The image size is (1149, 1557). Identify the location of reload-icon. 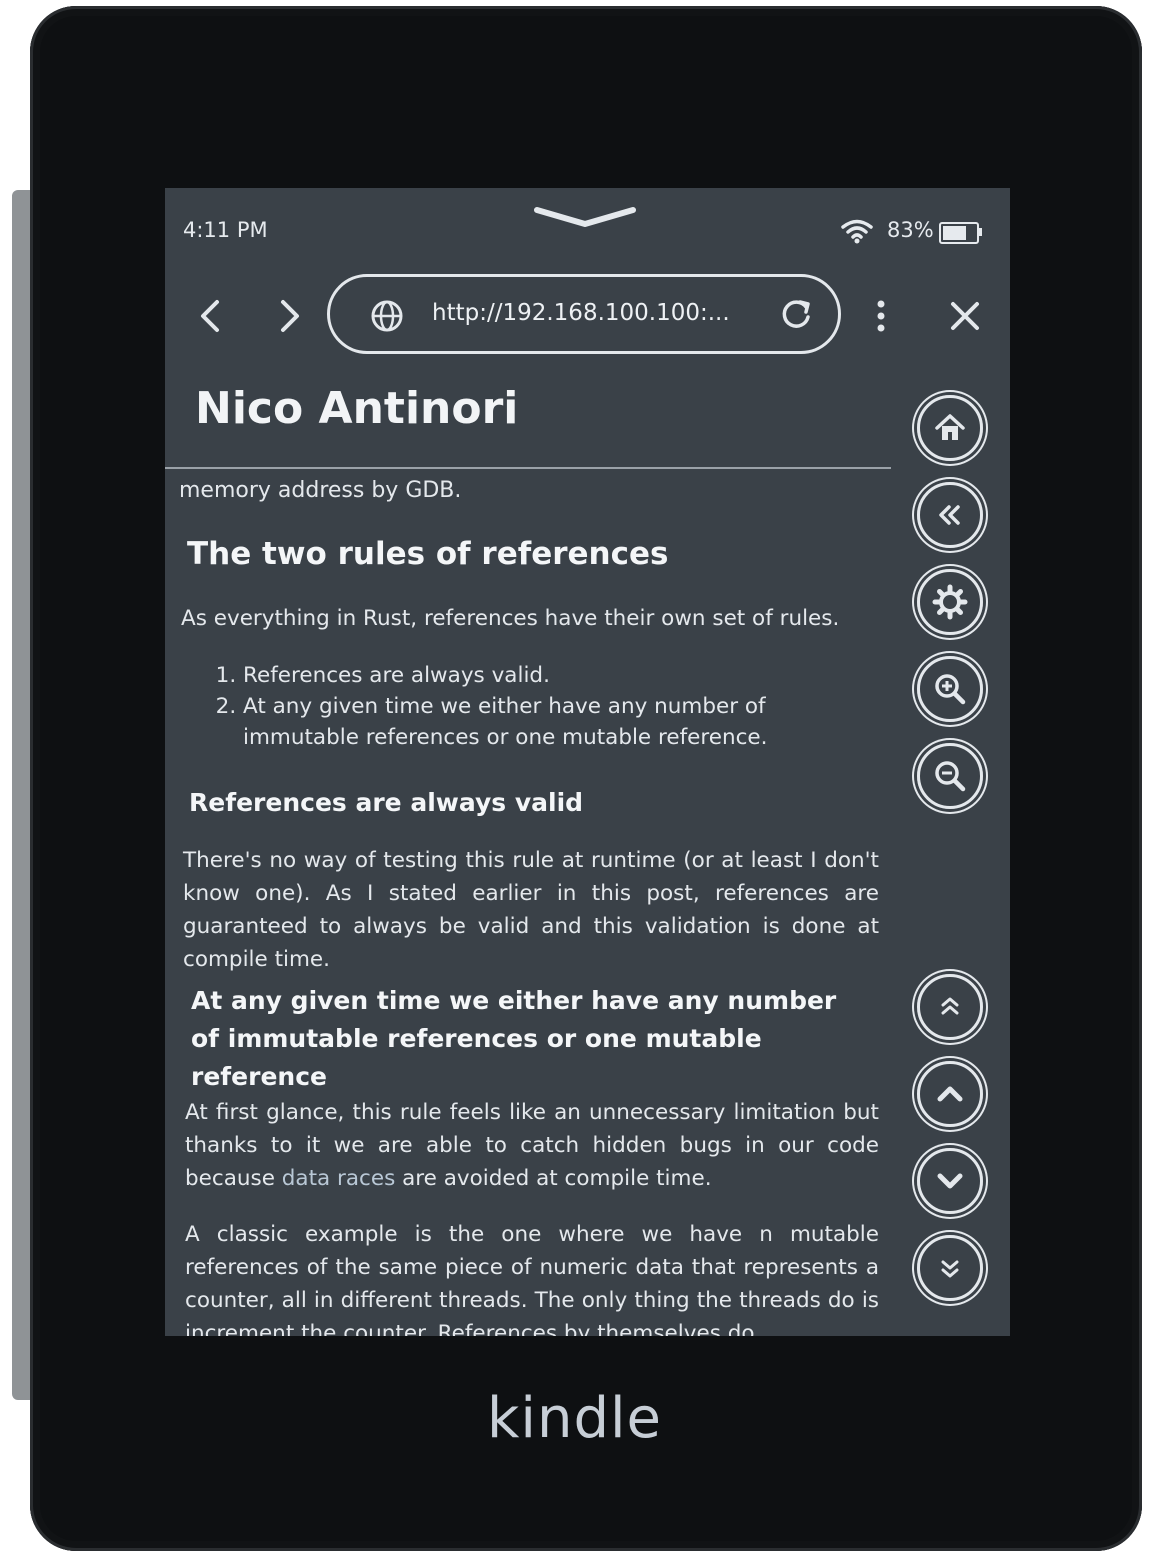
(796, 315).